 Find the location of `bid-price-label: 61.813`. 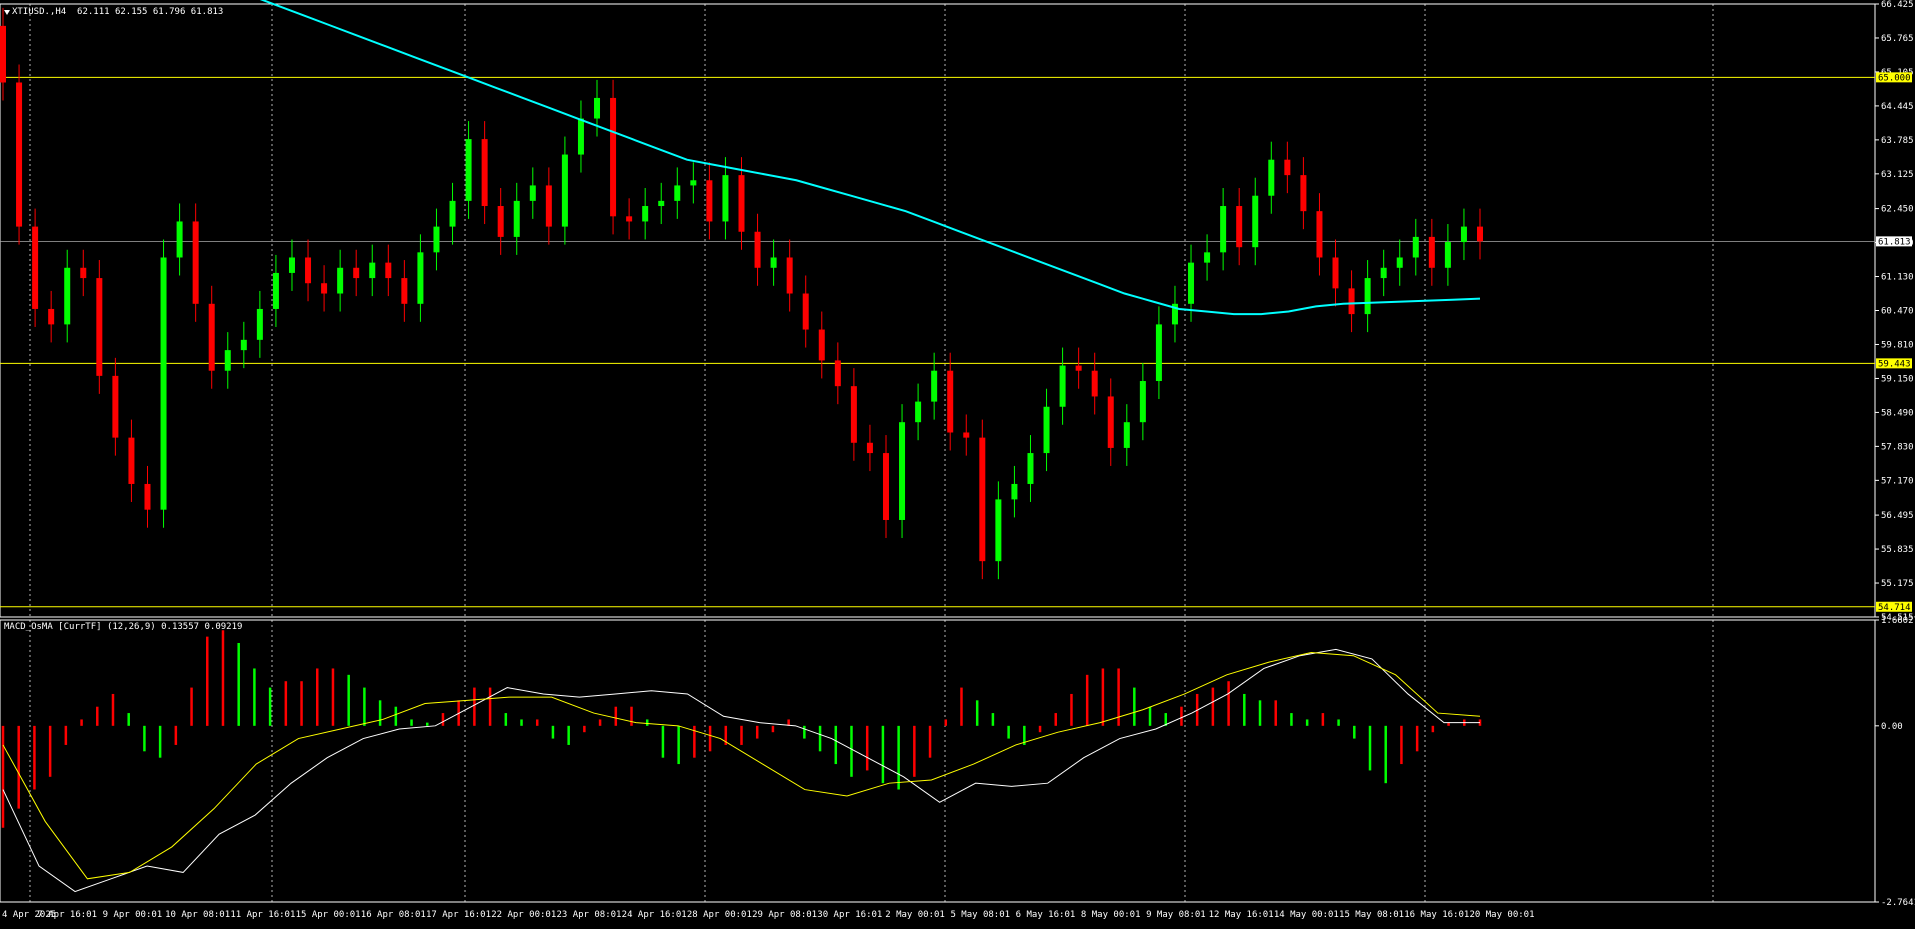

bid-price-label: 61.813 is located at coordinates (1894, 242).